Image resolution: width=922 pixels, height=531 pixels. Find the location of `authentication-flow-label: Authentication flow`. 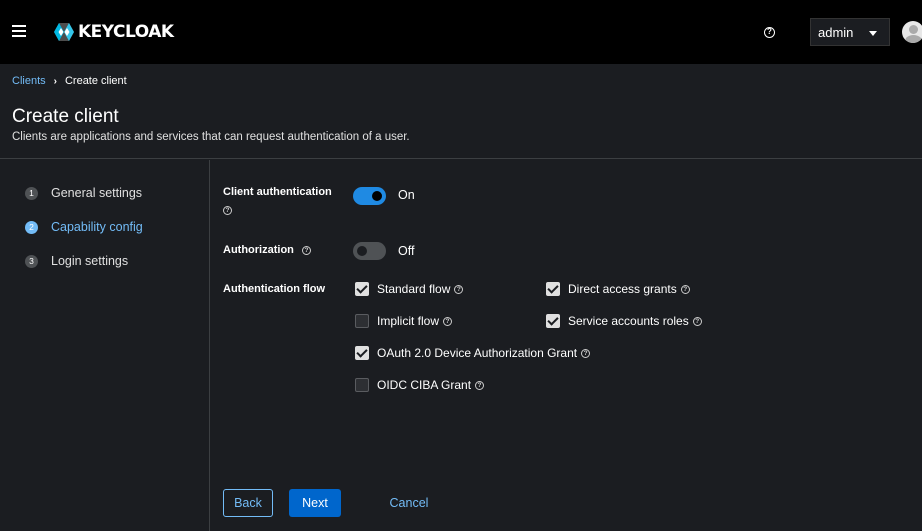

authentication-flow-label: Authentication flow is located at coordinates (274, 289).